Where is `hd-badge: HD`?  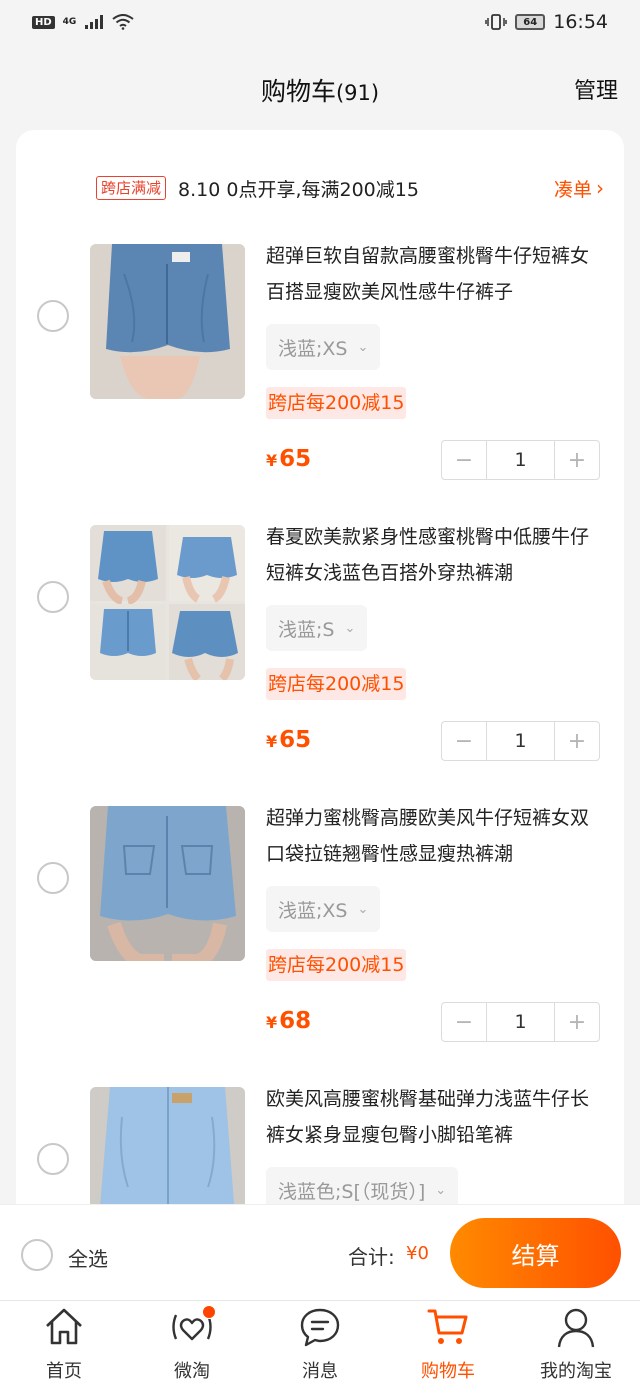
hd-badge: HD is located at coordinates (43, 22).